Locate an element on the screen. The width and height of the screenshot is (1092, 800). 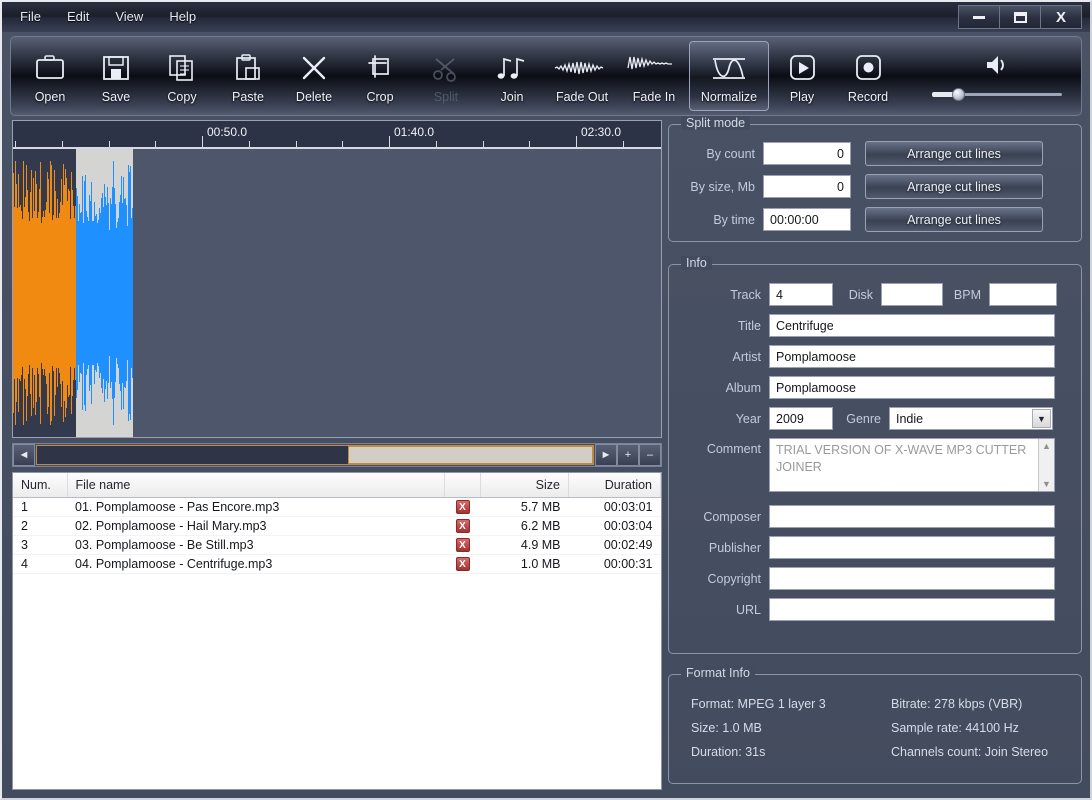
toolbar-button-record: Record is located at coordinates (868, 76).